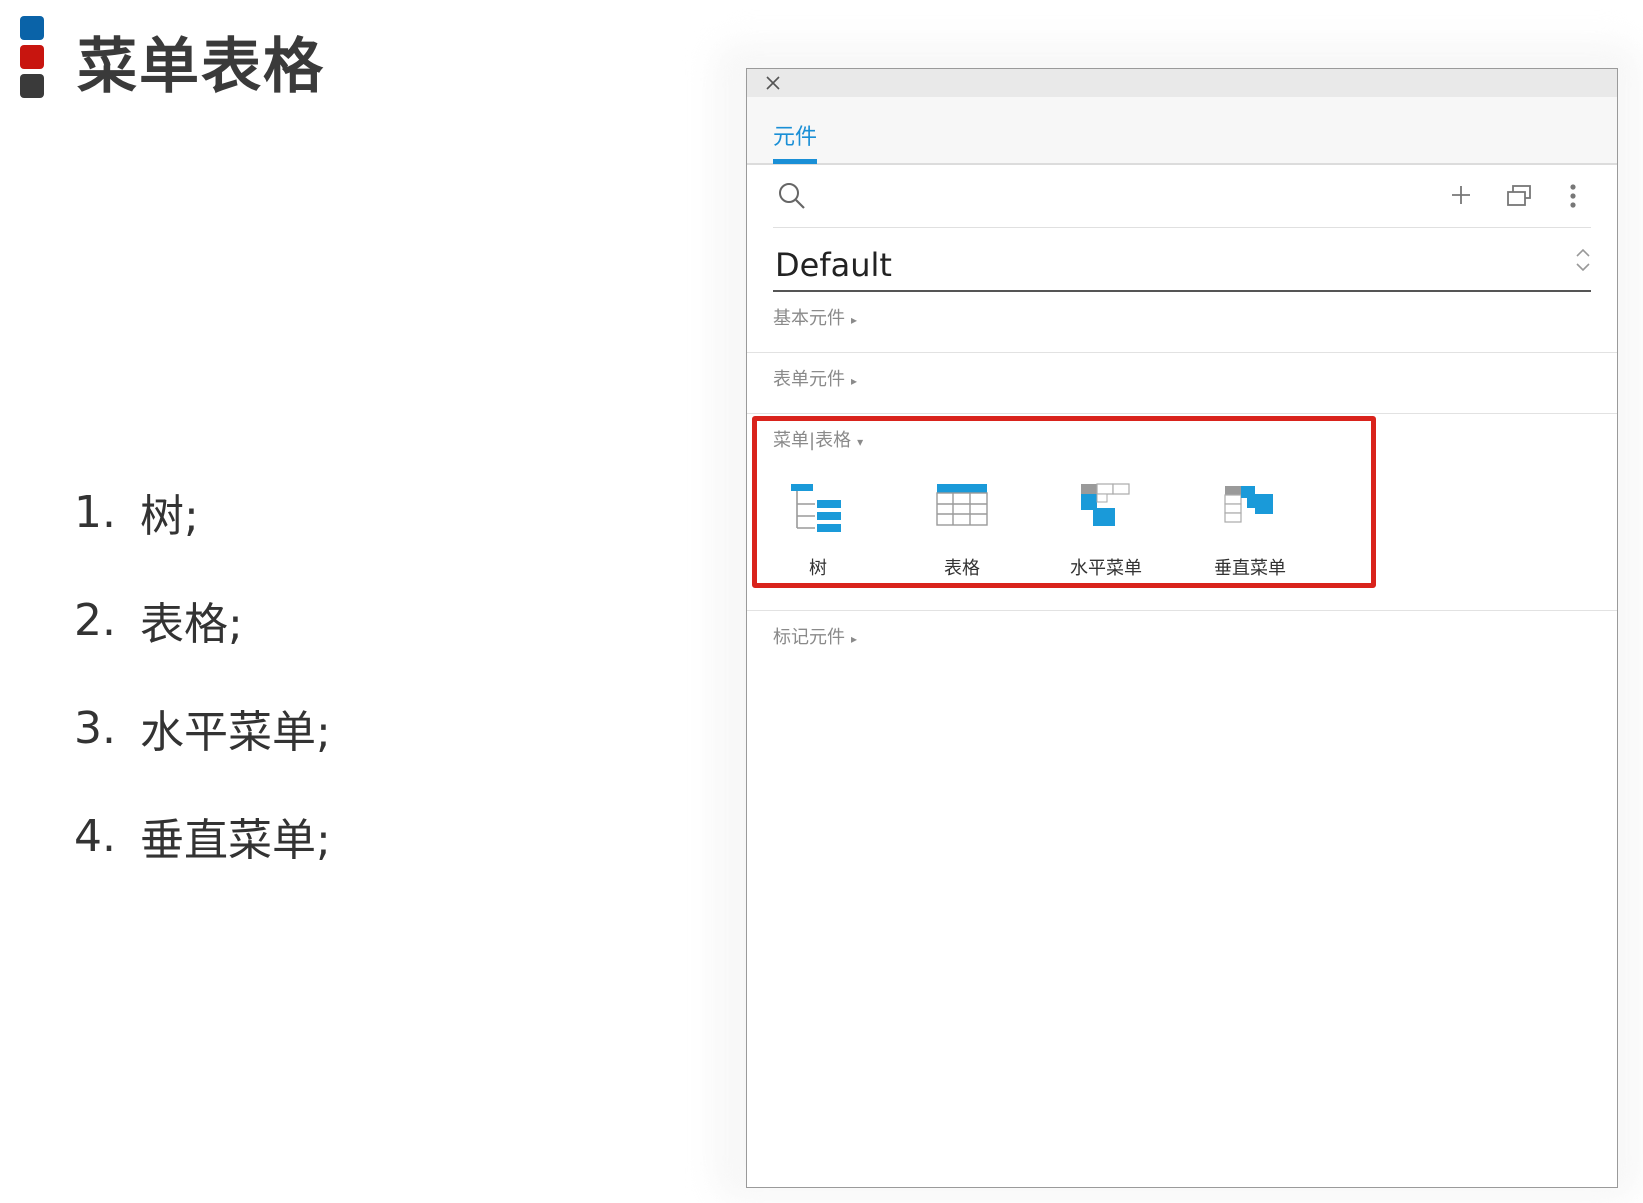 Image resolution: width=1643 pixels, height=1203 pixels. Describe the element at coordinates (1248, 504) in the screenshot. I see `vertical-menu-icon` at that location.